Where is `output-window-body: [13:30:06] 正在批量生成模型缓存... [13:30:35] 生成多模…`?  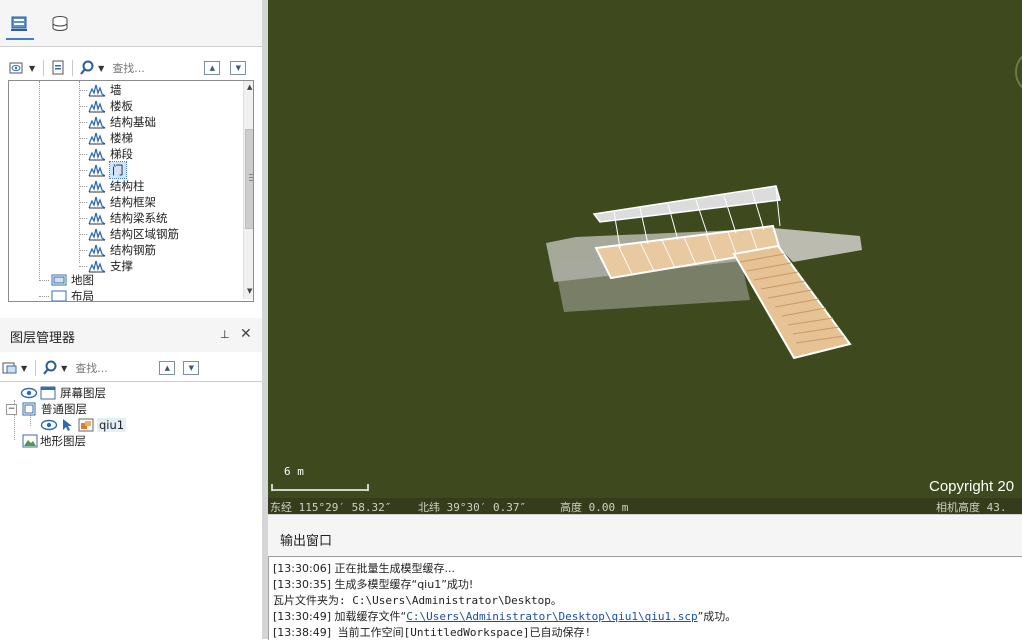 output-window-body: [13:30:06] 正在批量生成模型缓存... [13:30:35] 生成多模… is located at coordinates (645, 598).